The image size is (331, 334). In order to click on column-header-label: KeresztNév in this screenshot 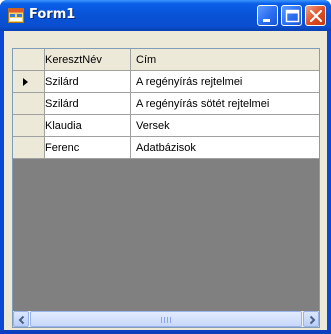, I will do `click(73, 60)`.